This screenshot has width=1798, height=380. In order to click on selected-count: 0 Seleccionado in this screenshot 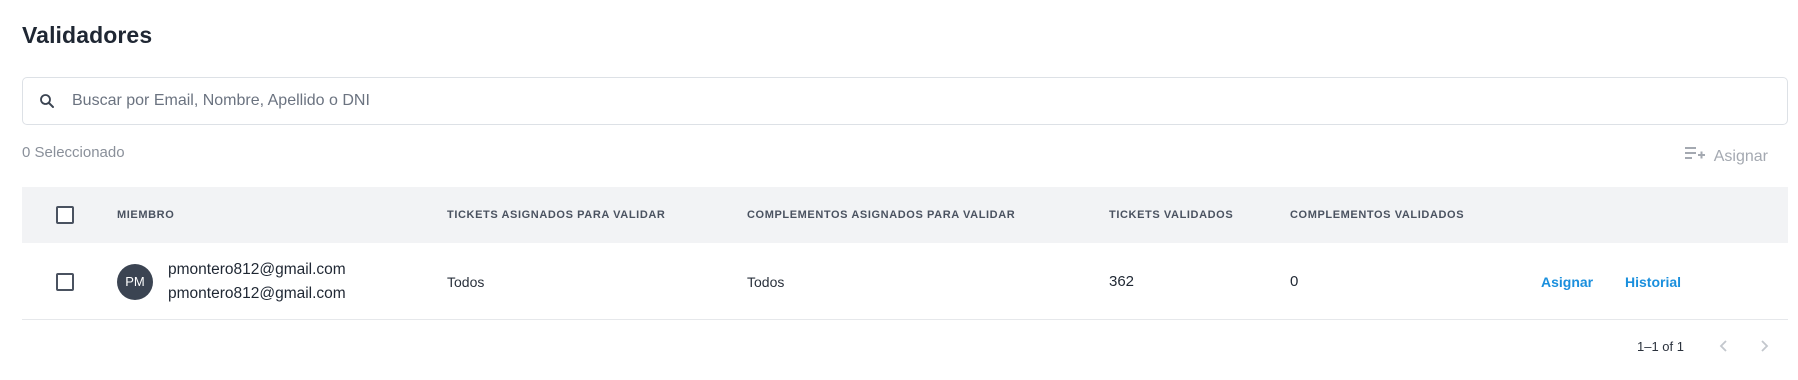, I will do `click(73, 152)`.